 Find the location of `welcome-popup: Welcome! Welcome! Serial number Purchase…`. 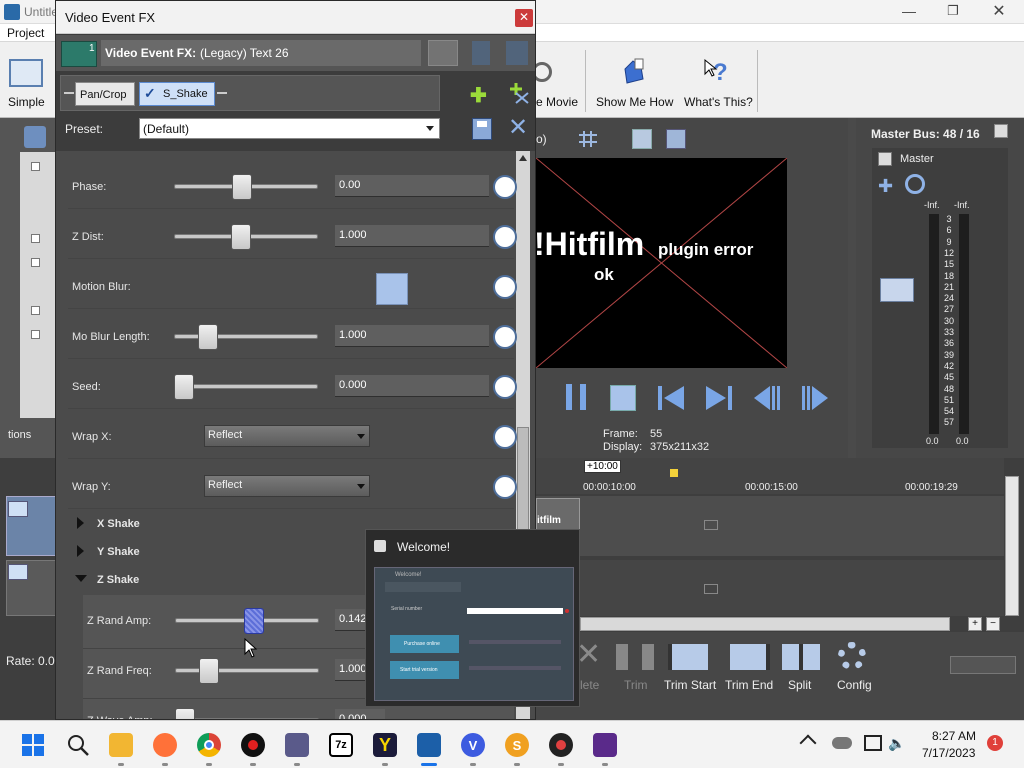

welcome-popup: Welcome! Welcome! Serial number Purchase… is located at coordinates (472, 618).